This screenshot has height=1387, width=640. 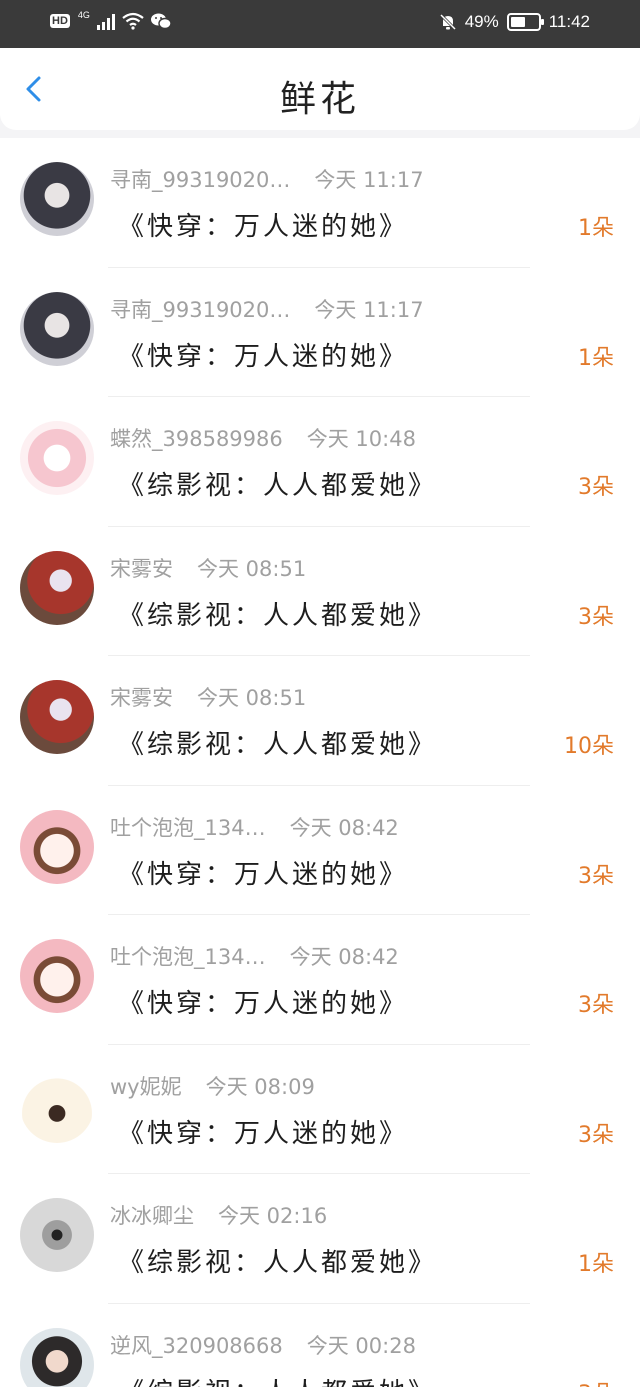 What do you see at coordinates (361, 439) in the screenshot?
I see `timestamp: 今天 10:48` at bounding box center [361, 439].